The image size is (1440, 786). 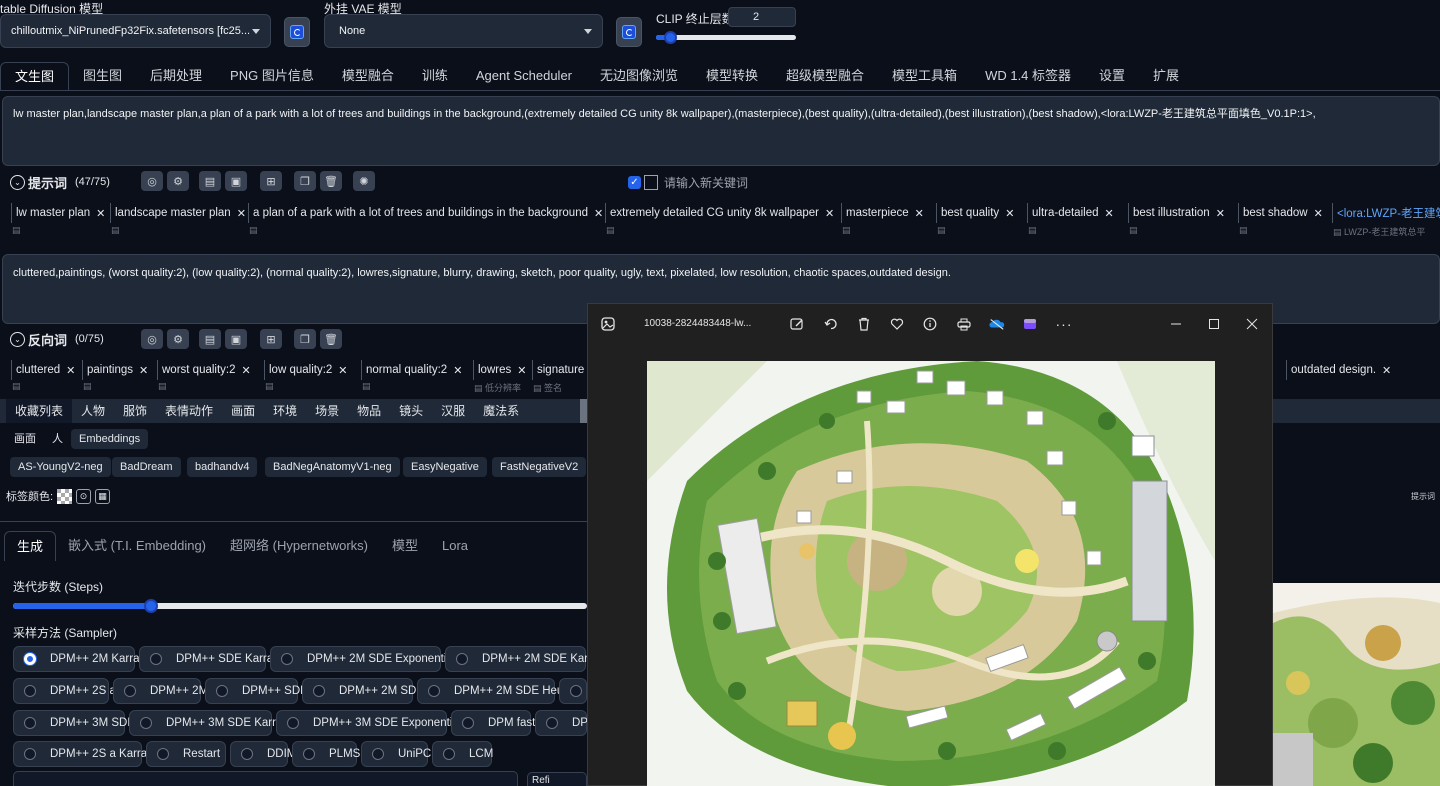 What do you see at coordinates (573, 691) in the screenshot?
I see `sampler-option` at bounding box center [573, 691].